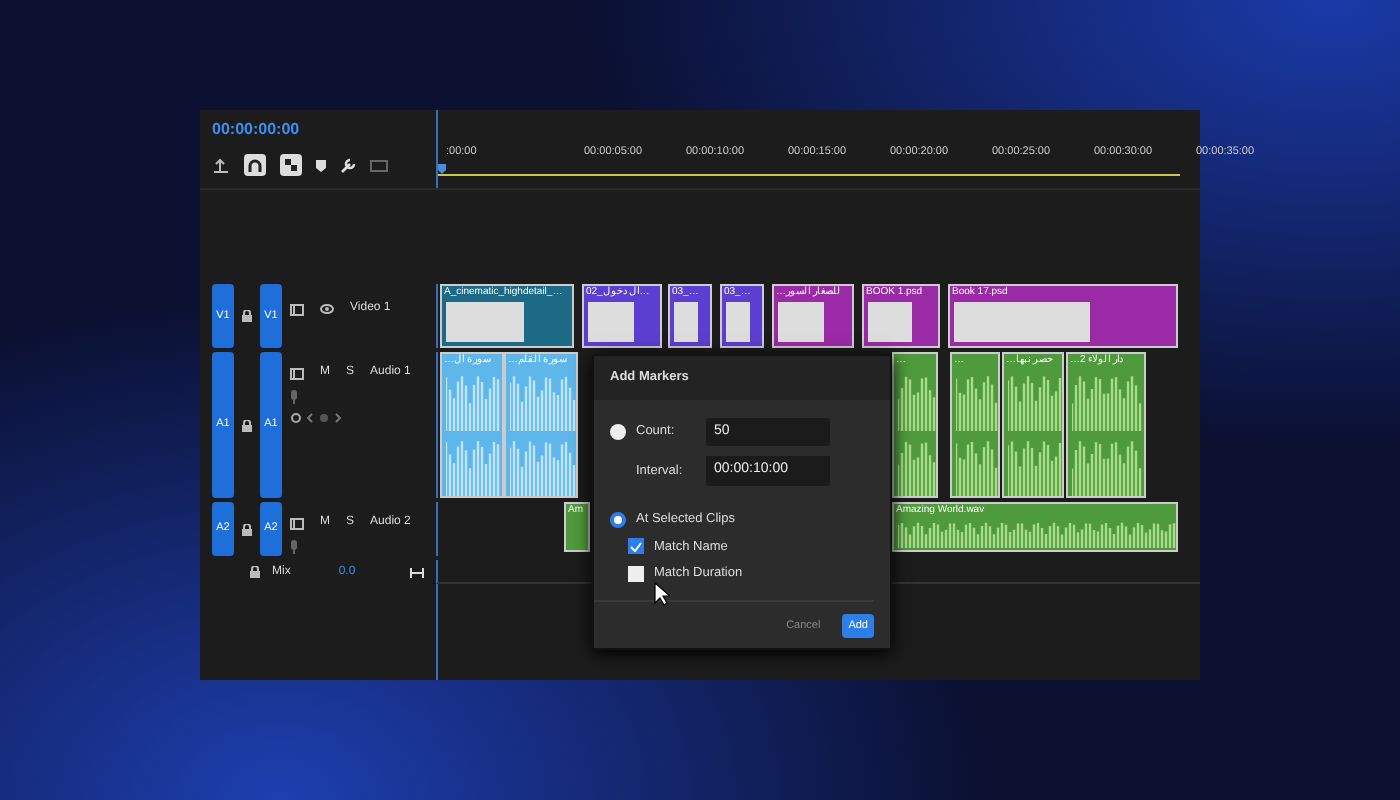  I want to click on magnet-icon, so click(255, 165).